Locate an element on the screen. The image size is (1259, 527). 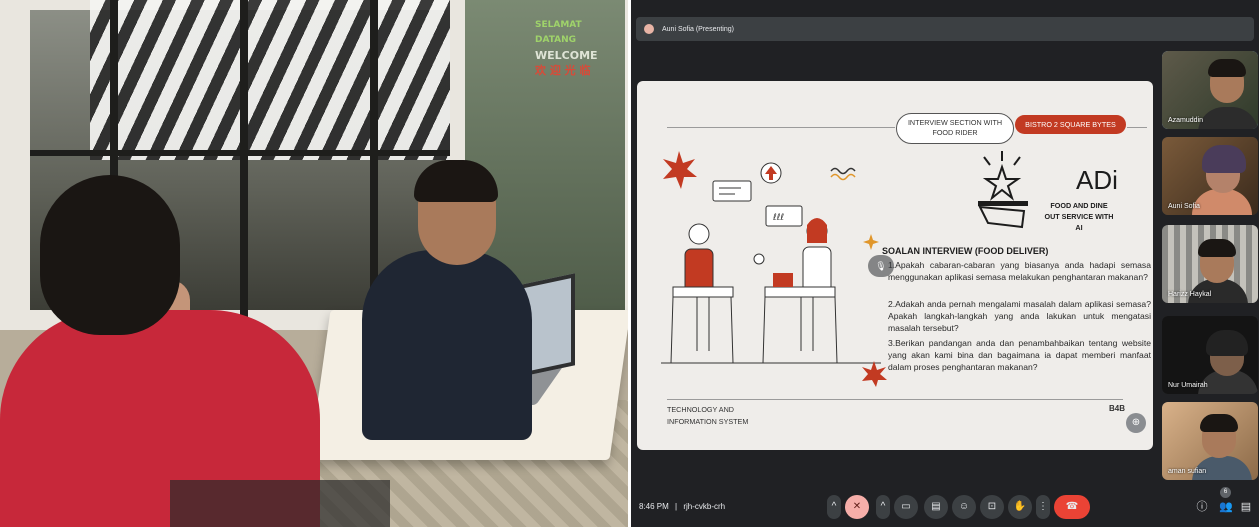
service-logo-icon is located at coordinates (1003, 190).